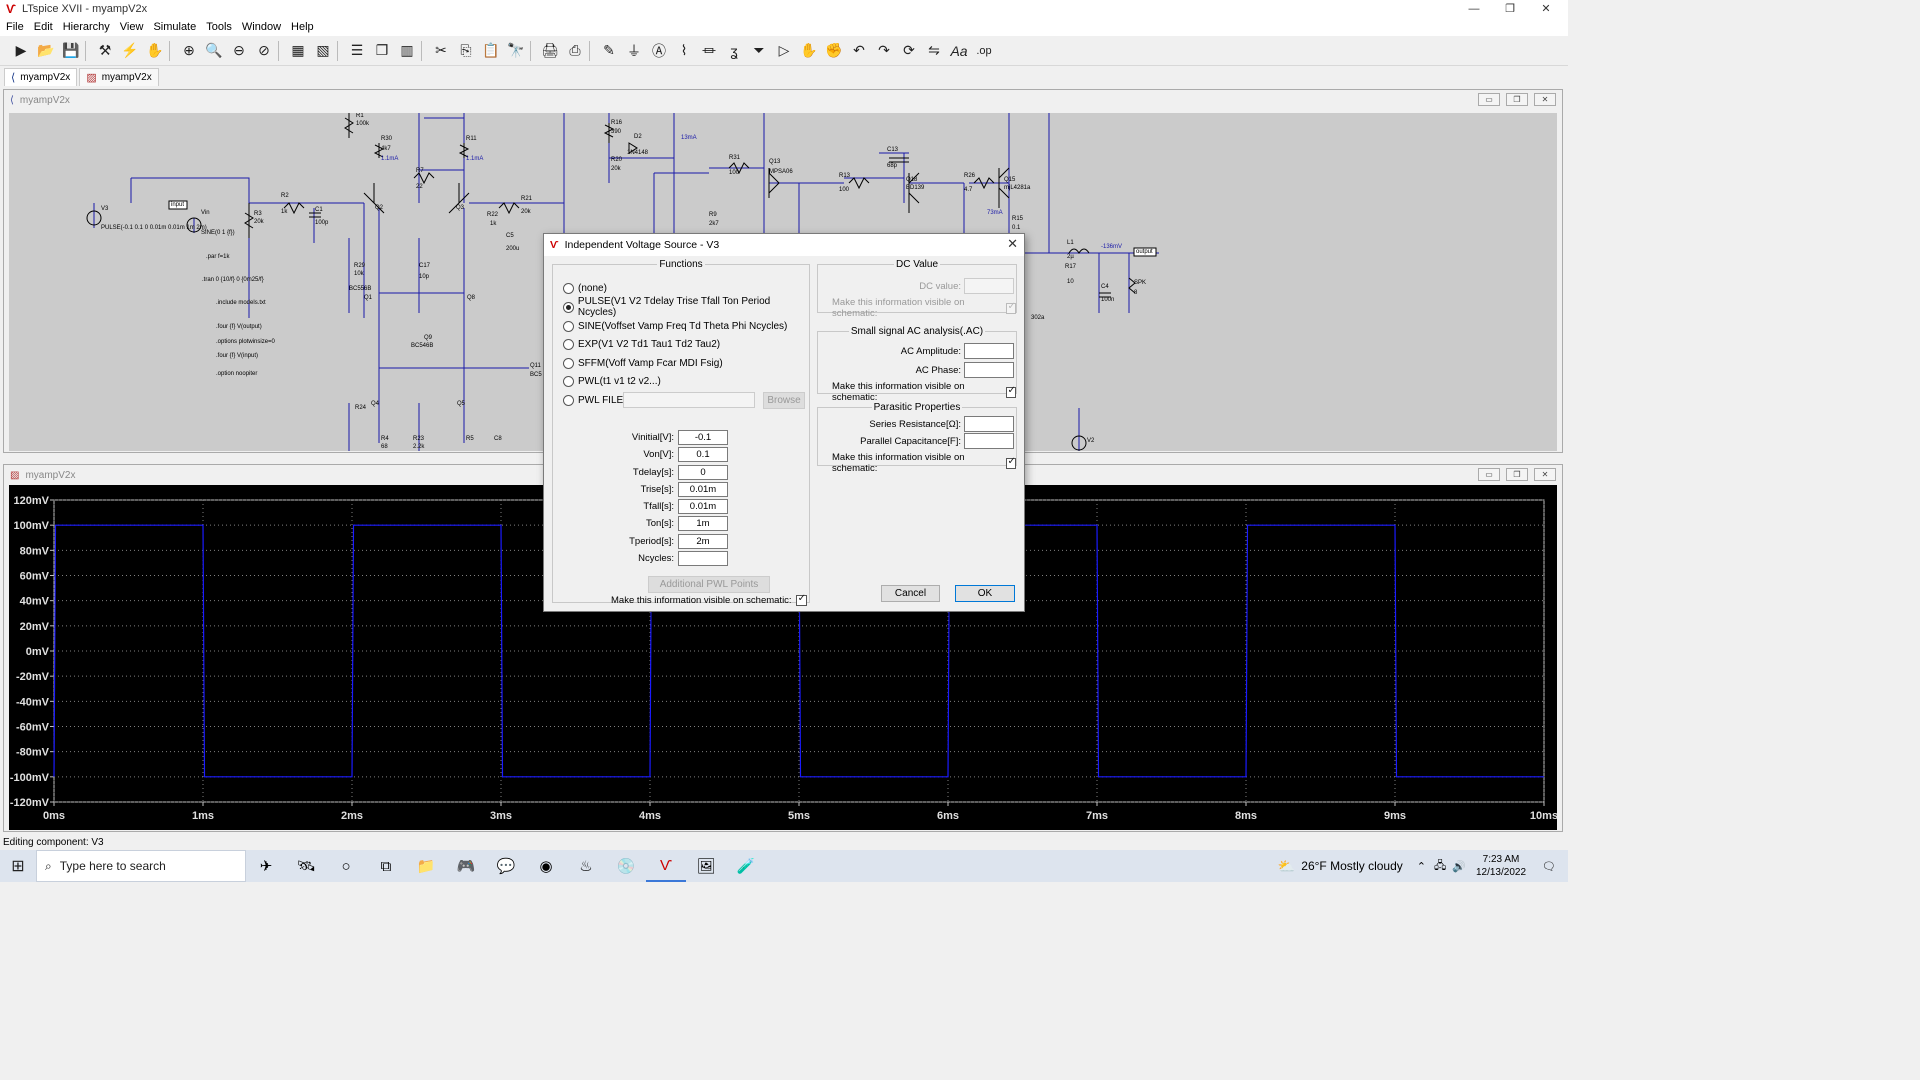 This screenshot has width=1920, height=1080. What do you see at coordinates (466, 51) in the screenshot?
I see `copy-icon: ⎘` at bounding box center [466, 51].